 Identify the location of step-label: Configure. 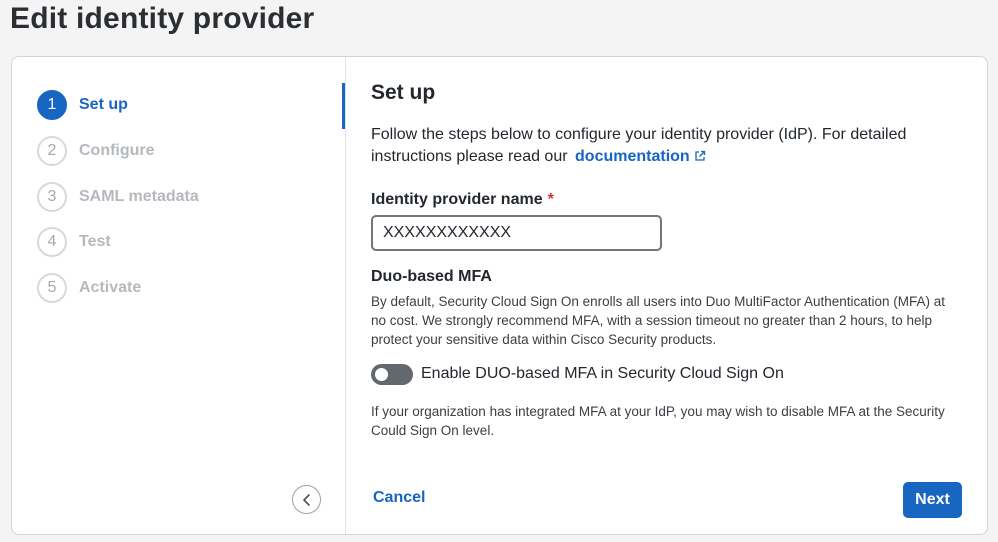
(117, 150).